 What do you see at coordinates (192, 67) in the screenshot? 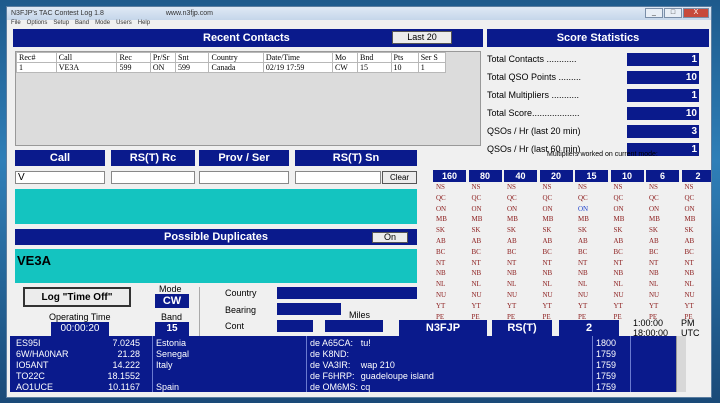
I see `cell-snt: 599` at bounding box center [192, 67].